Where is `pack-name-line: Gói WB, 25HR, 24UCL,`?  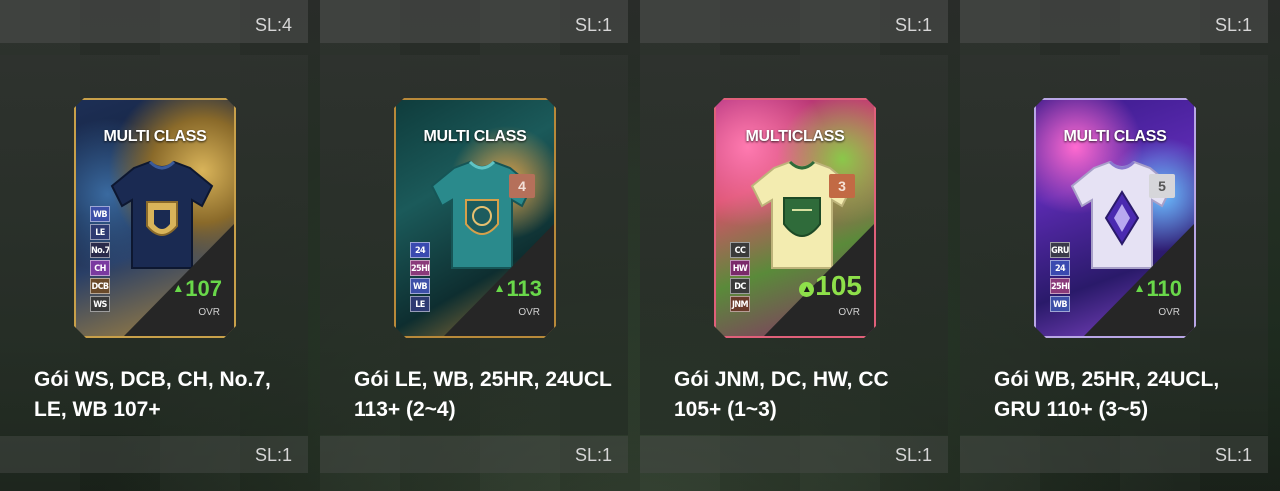 pack-name-line: Gói WB, 25HR, 24UCL, is located at coordinates (1107, 379).